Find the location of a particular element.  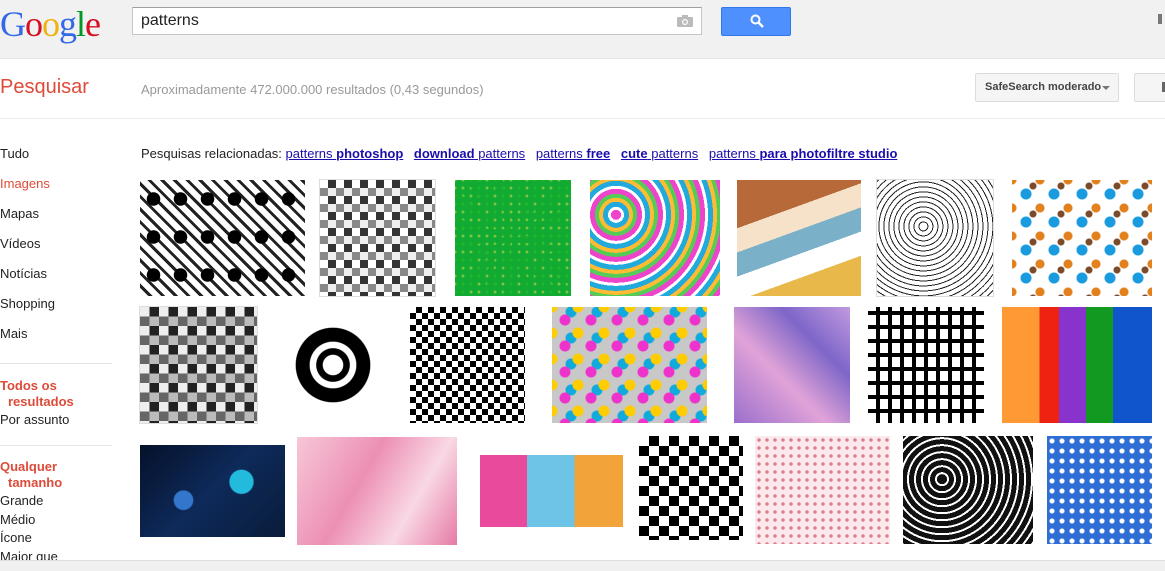

google-logo: Google is located at coordinates (50, 24).